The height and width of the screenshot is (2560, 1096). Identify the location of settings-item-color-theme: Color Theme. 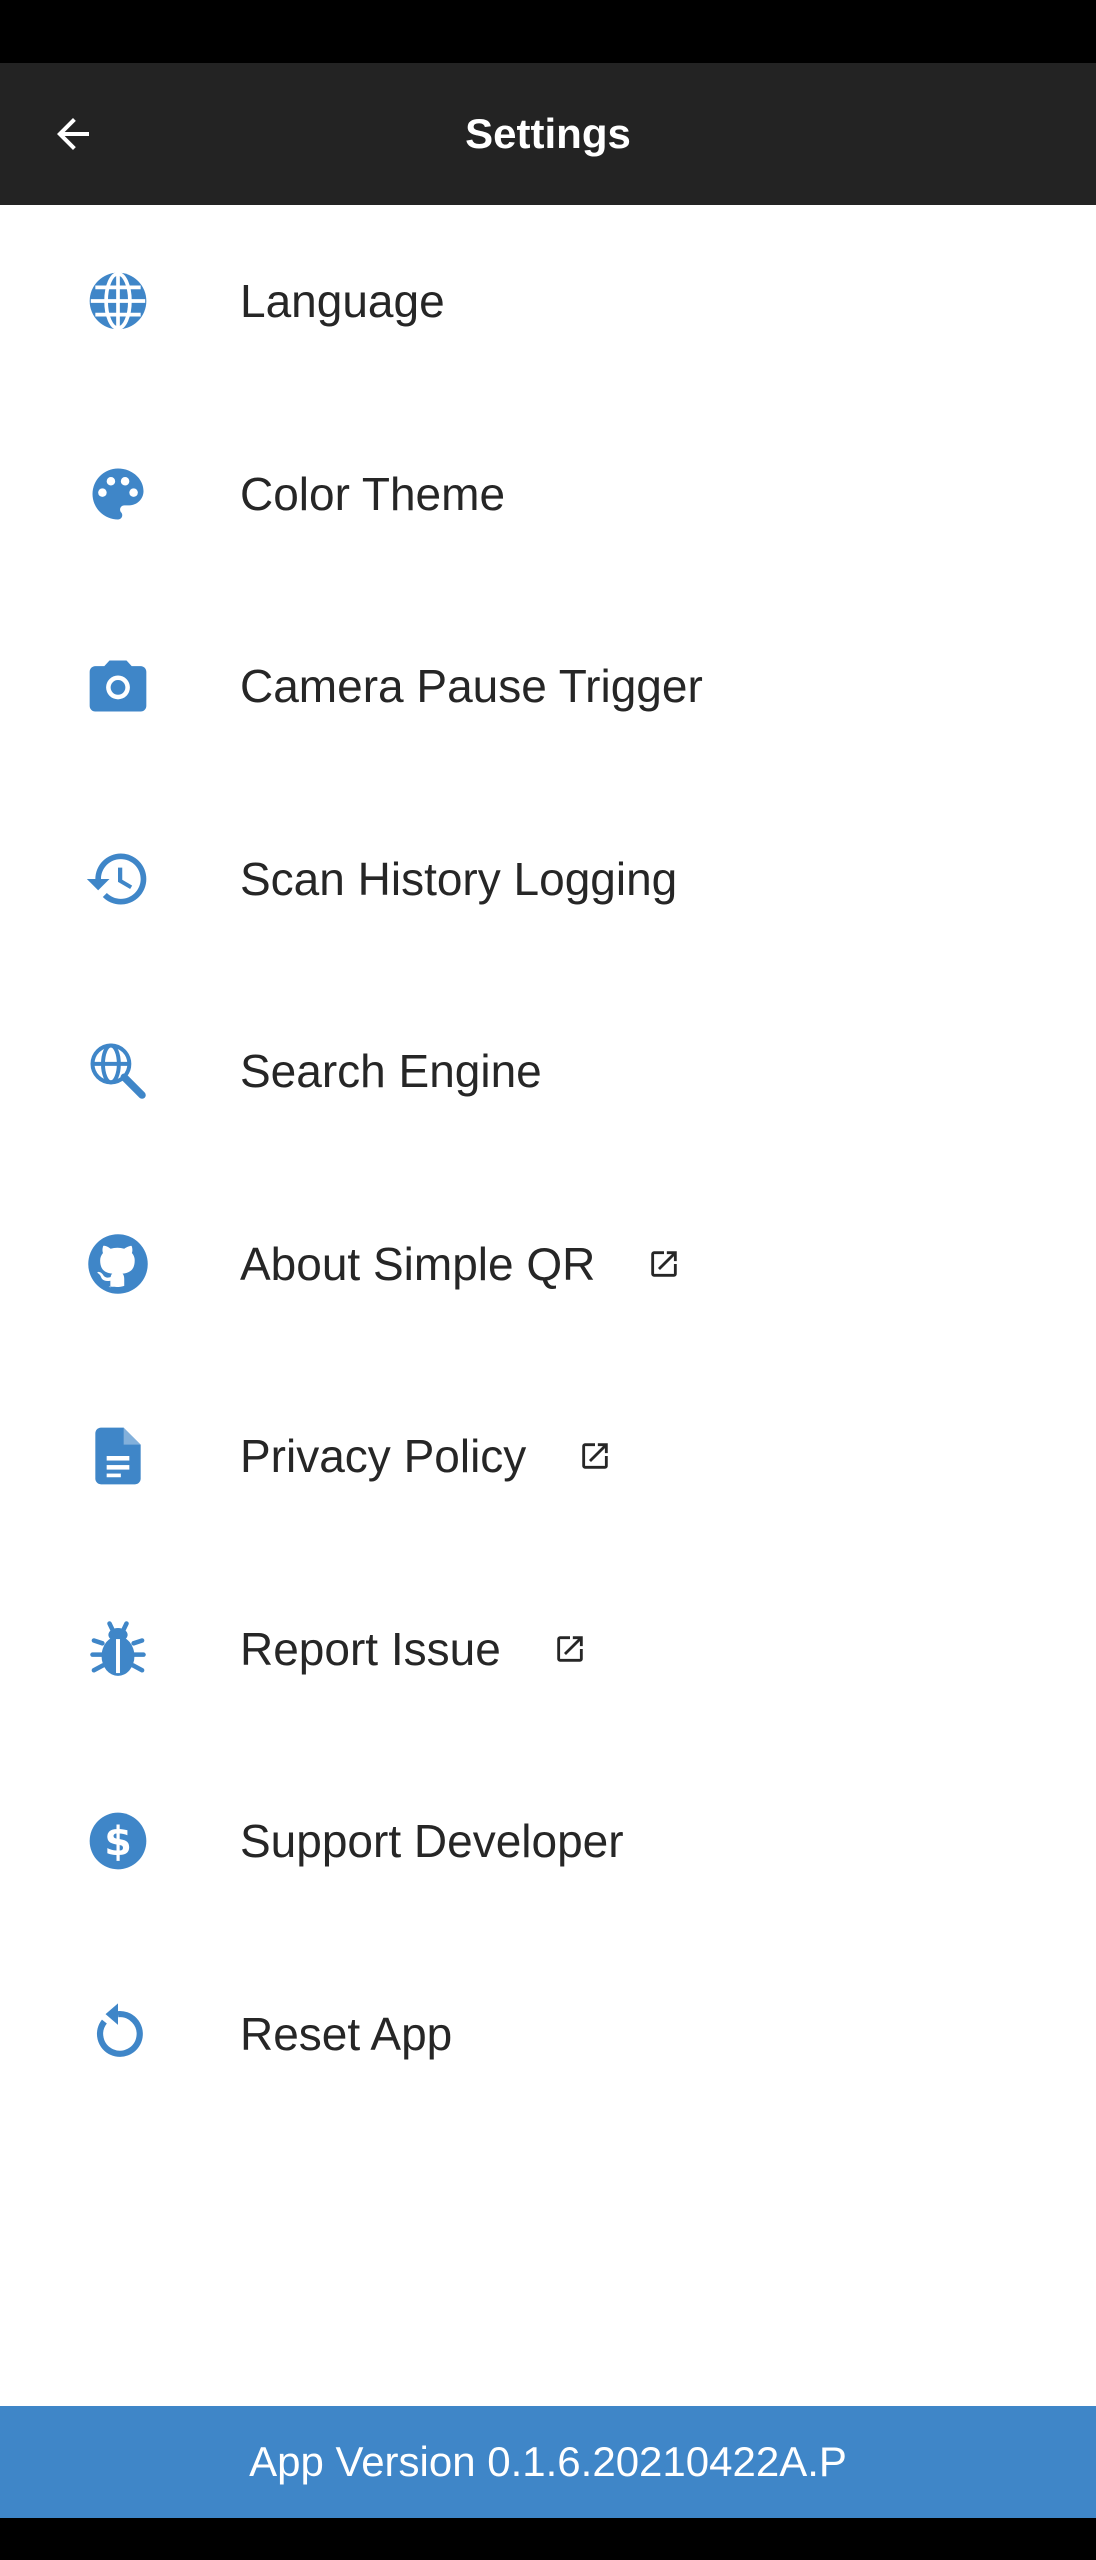
(548, 494).